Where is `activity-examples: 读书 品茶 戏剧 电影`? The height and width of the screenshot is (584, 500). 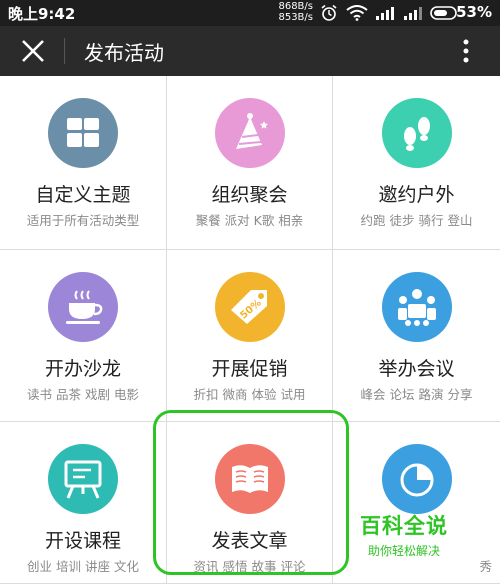 activity-examples: 读书 品茶 戏剧 电影 is located at coordinates (83, 394).